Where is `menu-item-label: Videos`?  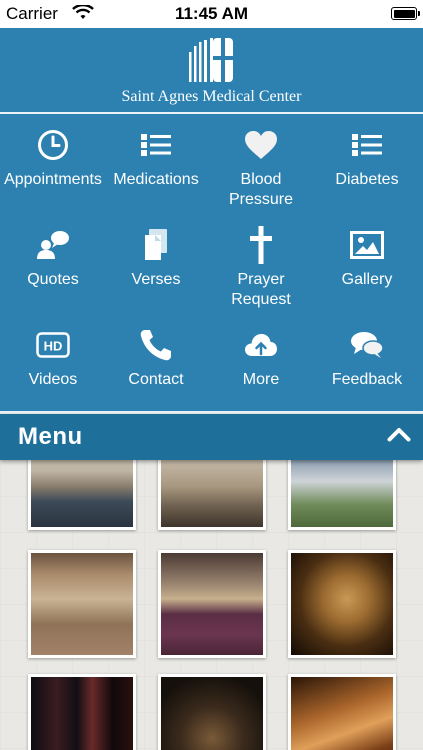 menu-item-label: Videos is located at coordinates (53, 379).